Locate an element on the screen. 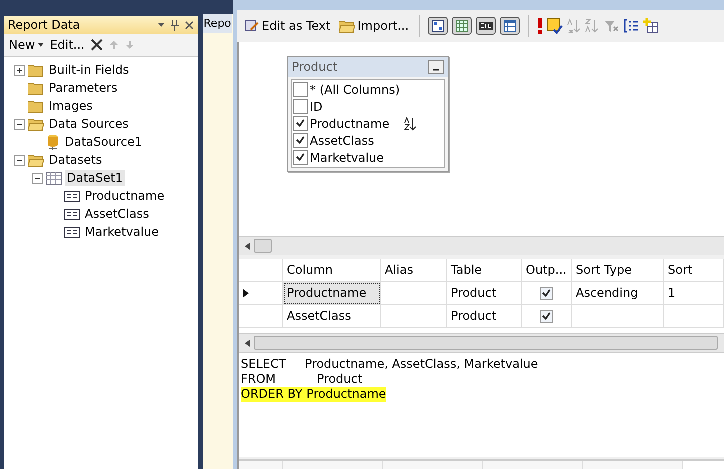 This screenshot has height=469, width=724. exclamation-icon is located at coordinates (540, 26).